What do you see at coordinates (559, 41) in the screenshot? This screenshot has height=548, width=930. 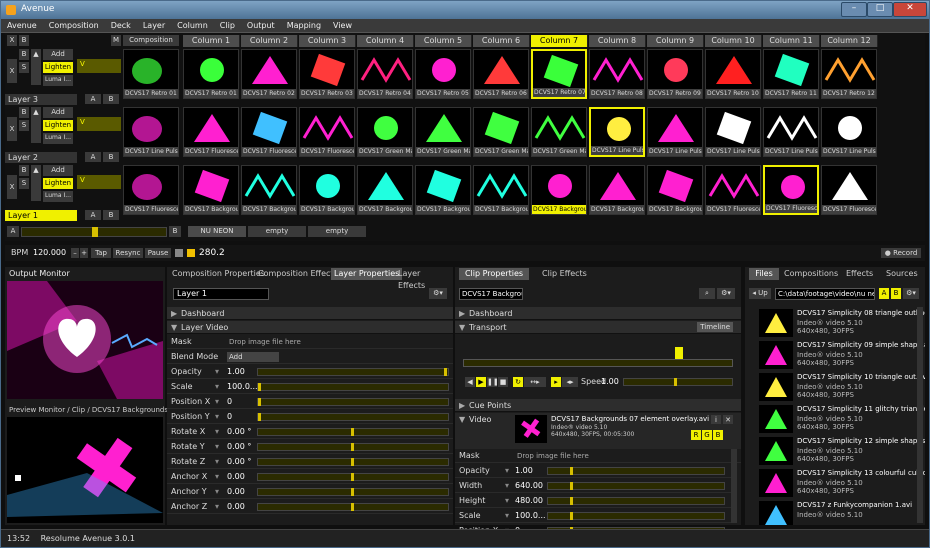 I see `column-header-7: Column 7` at bounding box center [559, 41].